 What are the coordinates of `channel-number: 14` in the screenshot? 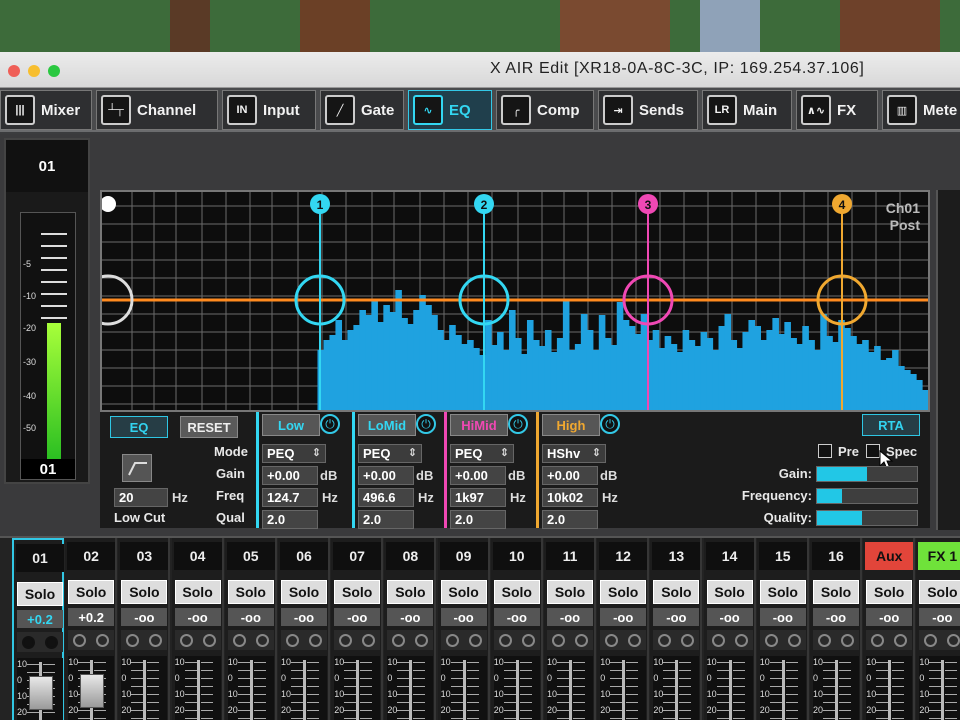 It's located at (729, 556).